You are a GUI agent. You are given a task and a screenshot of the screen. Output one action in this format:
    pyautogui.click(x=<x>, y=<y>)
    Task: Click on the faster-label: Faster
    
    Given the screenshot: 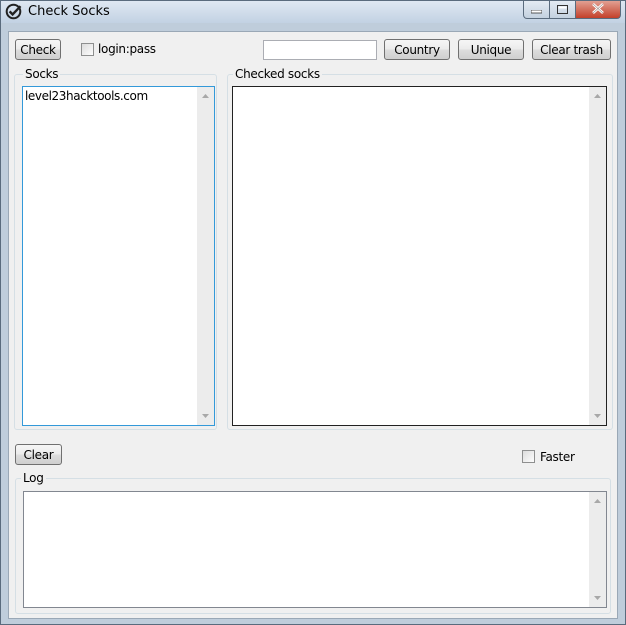 What is the action you would take?
    pyautogui.click(x=557, y=457)
    